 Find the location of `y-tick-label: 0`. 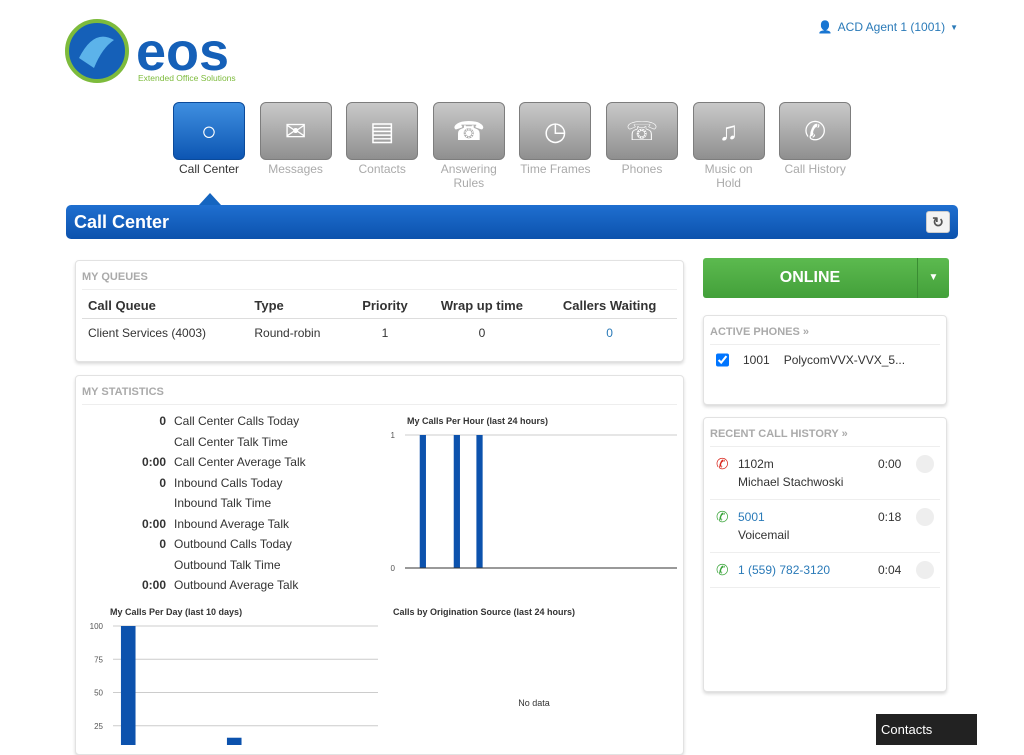

y-tick-label: 0 is located at coordinates (393, 568).